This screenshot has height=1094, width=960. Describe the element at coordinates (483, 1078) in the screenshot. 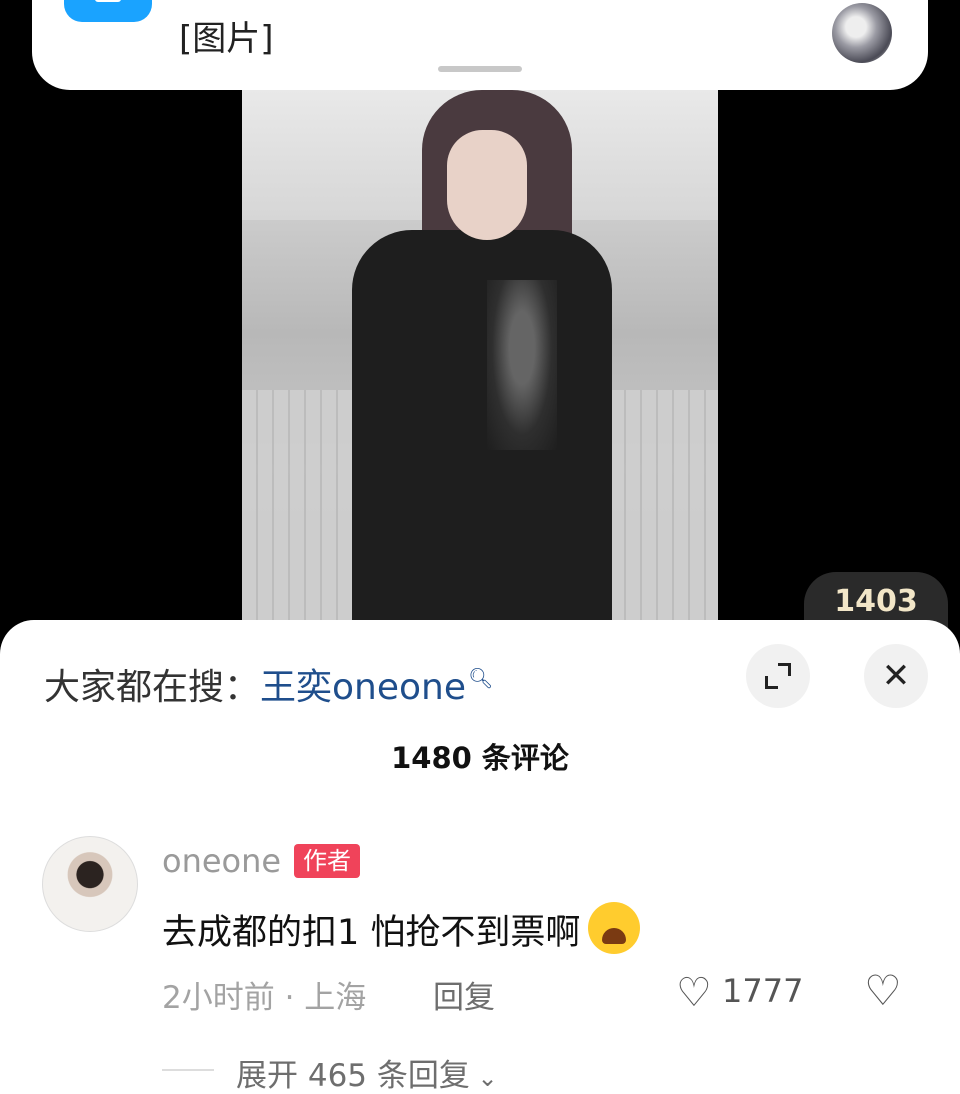

I see `chevron-down-icon: ⌄` at that location.